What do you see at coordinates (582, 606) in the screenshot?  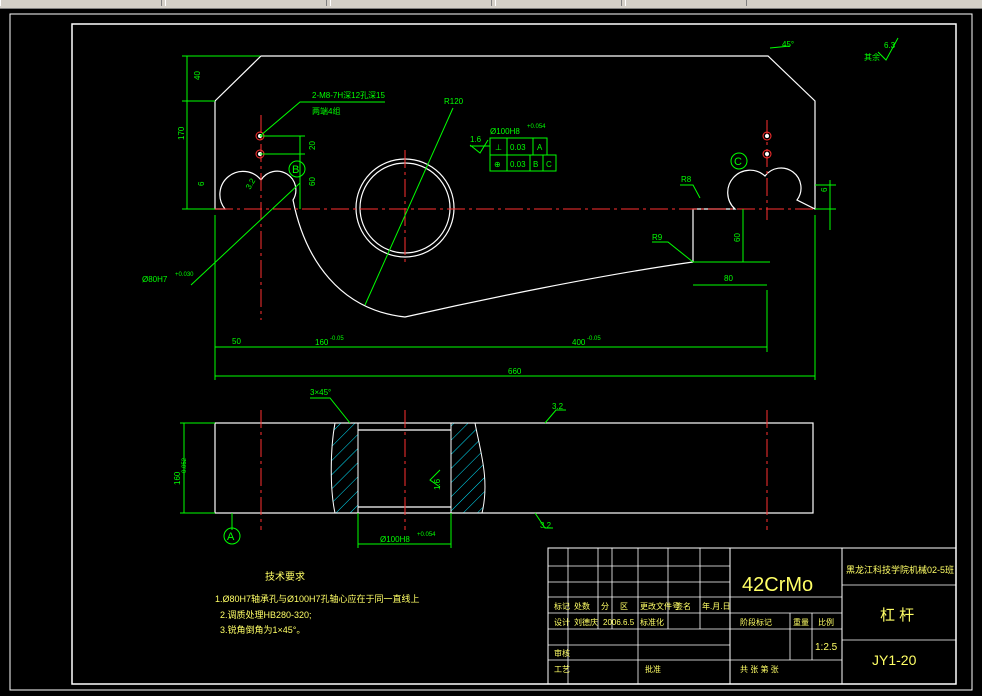 I see `rev-header: 处数` at bounding box center [582, 606].